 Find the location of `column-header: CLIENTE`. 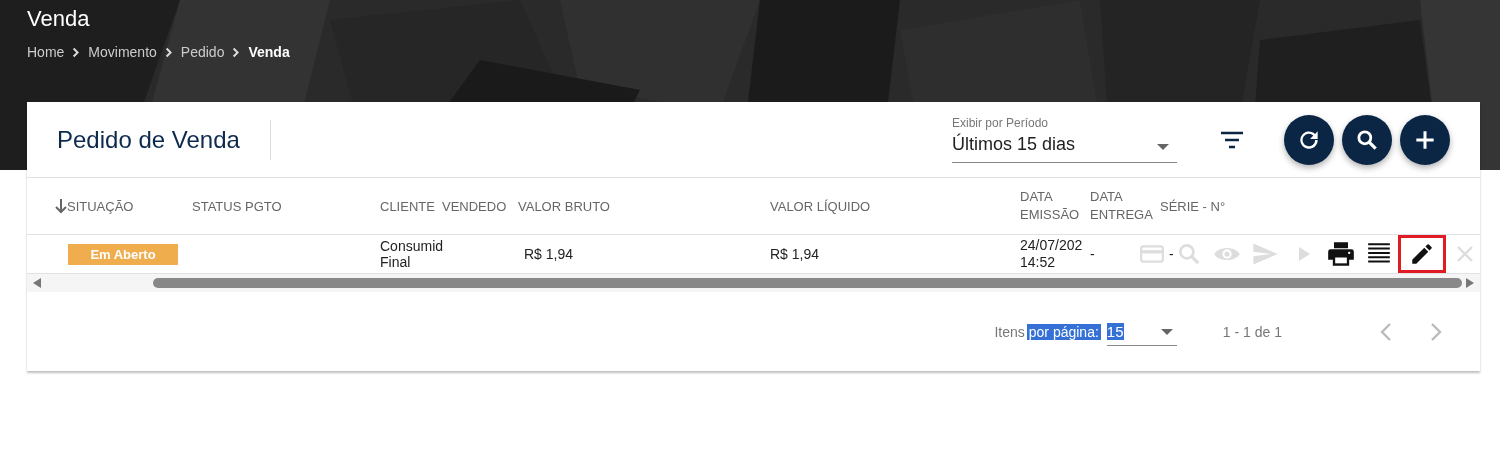

column-header: CLIENTE is located at coordinates (407, 206).